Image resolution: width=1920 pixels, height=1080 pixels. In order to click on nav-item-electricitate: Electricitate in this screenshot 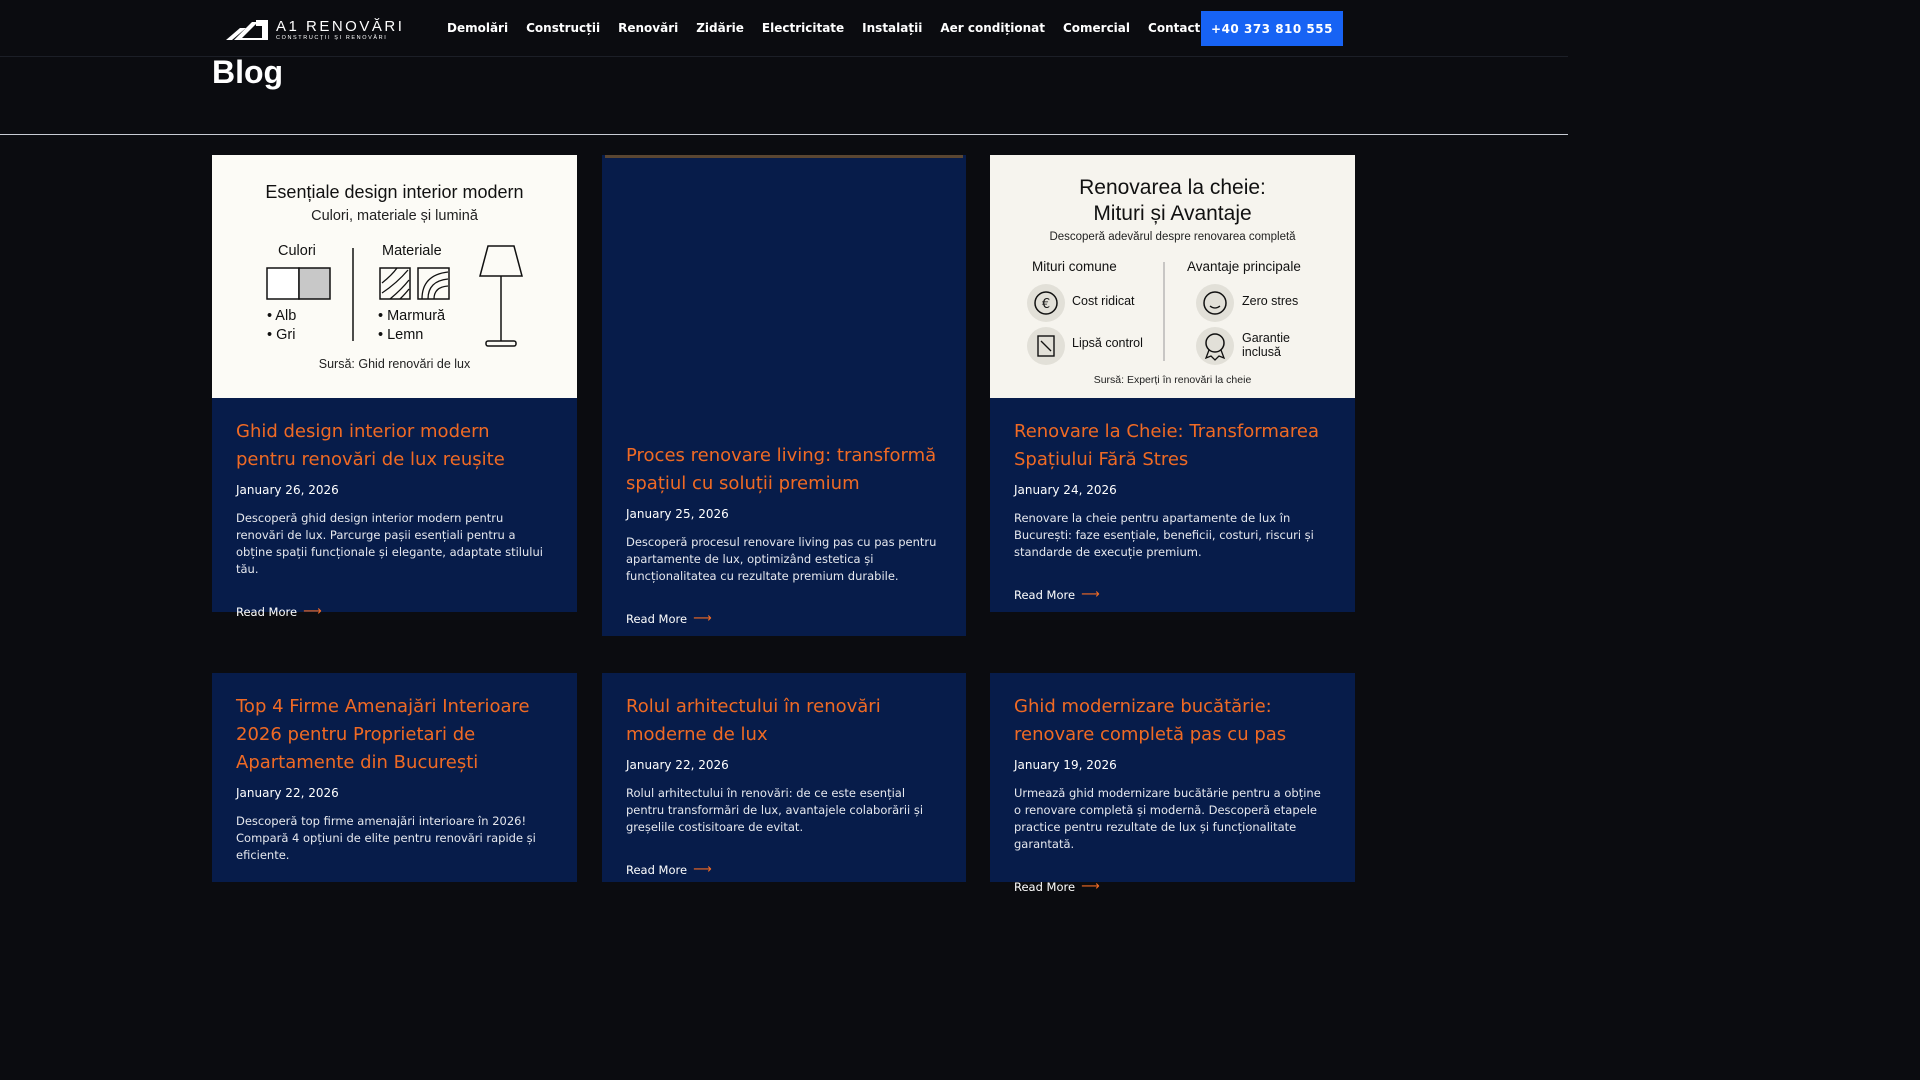, I will do `click(803, 28)`.